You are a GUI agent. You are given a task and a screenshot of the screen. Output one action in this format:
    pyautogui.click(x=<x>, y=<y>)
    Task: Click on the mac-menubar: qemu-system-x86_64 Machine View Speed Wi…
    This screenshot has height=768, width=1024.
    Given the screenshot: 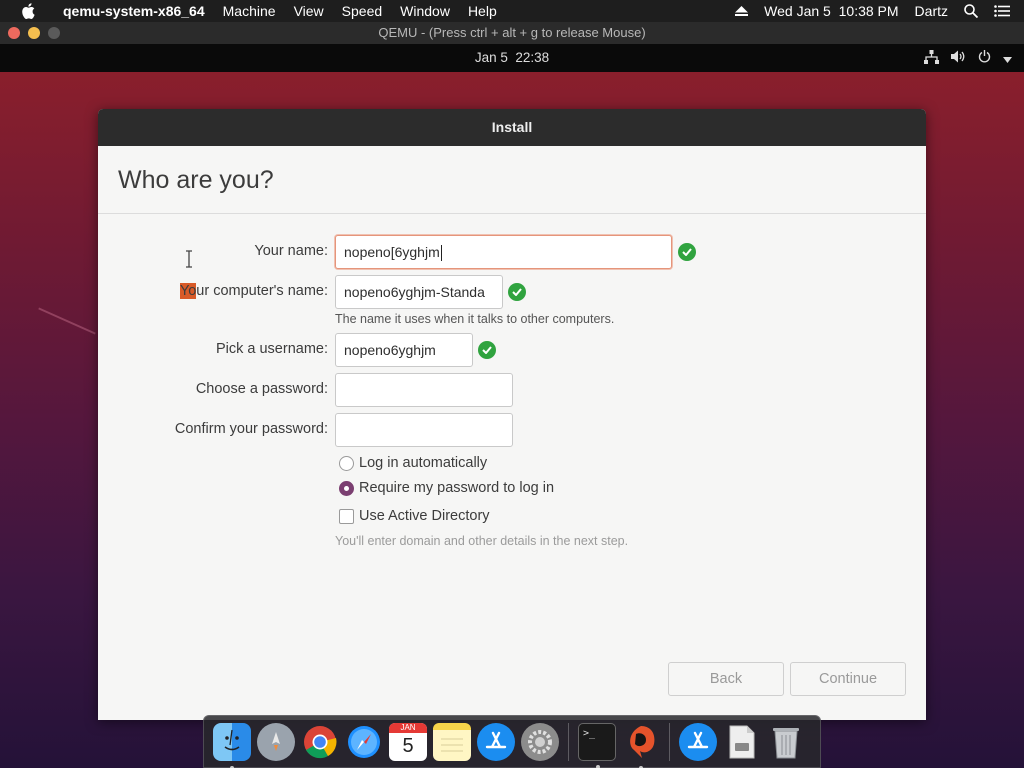 What is the action you would take?
    pyautogui.click(x=512, y=11)
    